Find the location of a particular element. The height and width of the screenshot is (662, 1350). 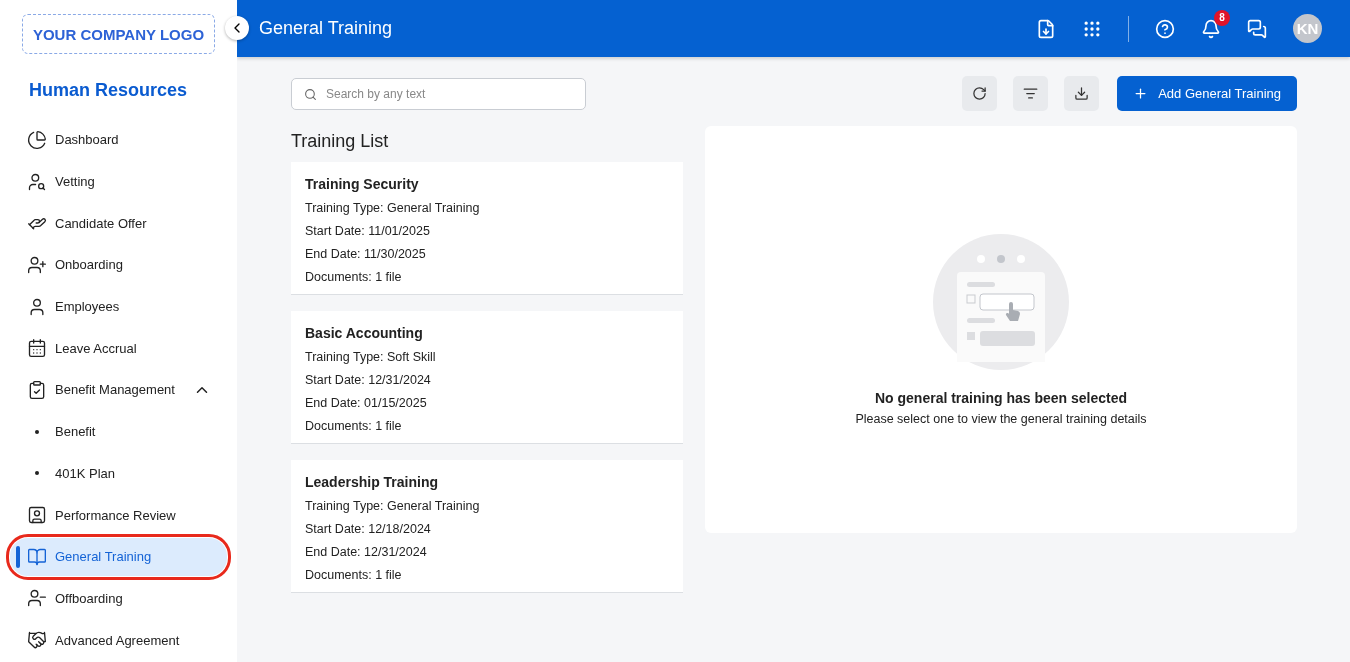

user-plus-icon is located at coordinates (37, 264).